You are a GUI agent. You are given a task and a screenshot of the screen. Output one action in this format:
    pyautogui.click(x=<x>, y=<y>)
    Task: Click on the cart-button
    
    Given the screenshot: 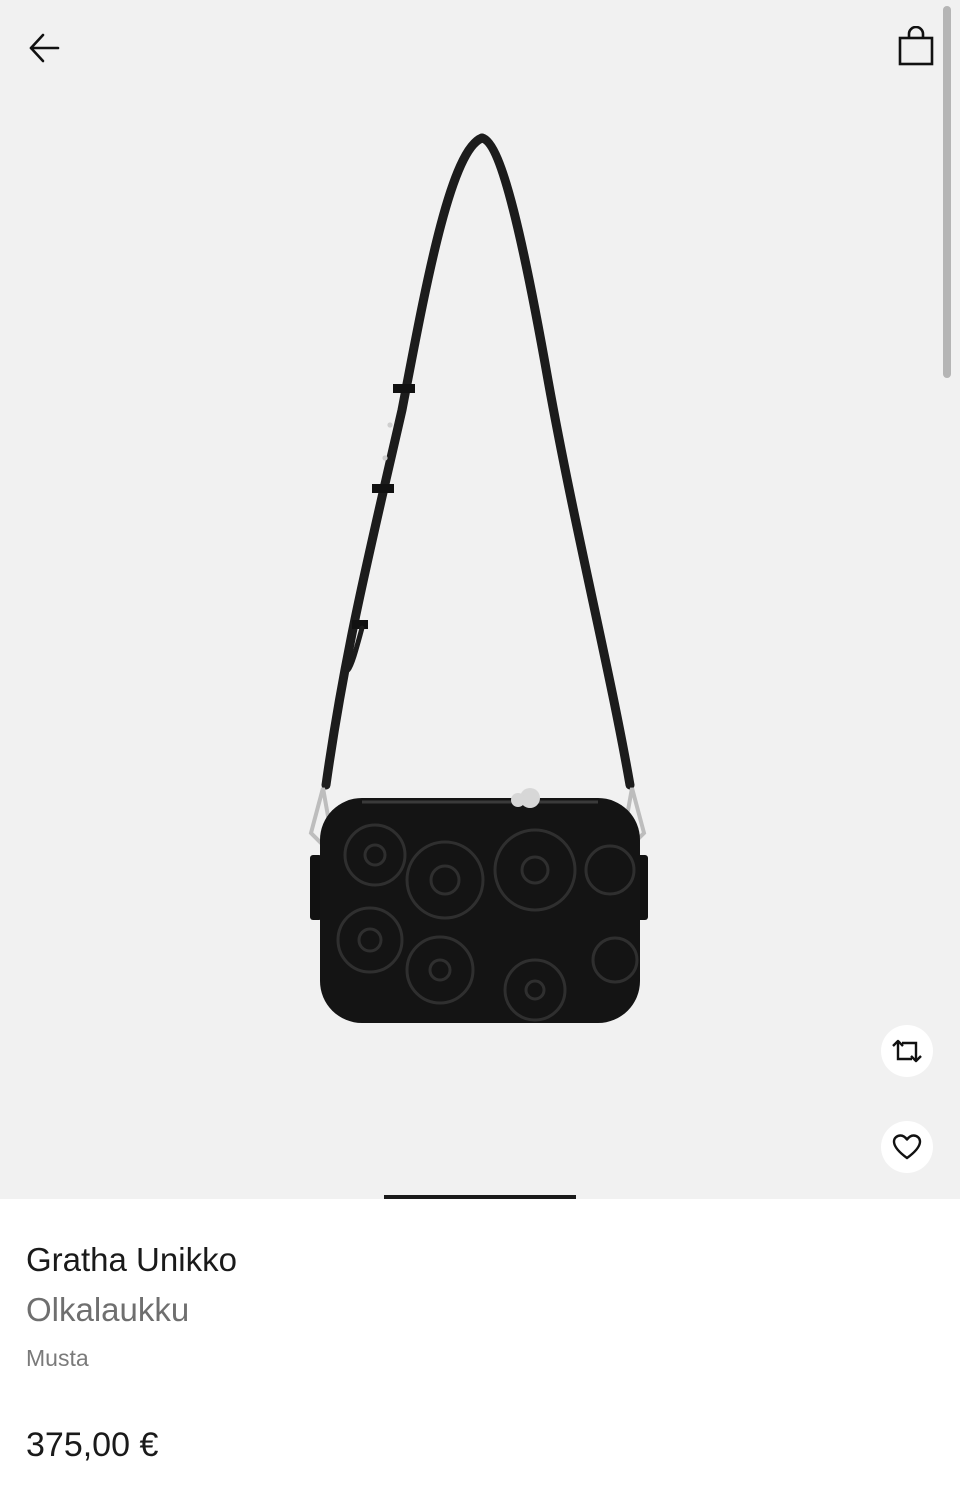 What is the action you would take?
    pyautogui.click(x=916, y=46)
    